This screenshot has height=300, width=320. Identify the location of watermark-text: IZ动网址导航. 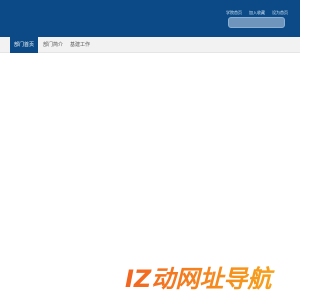
(200, 278).